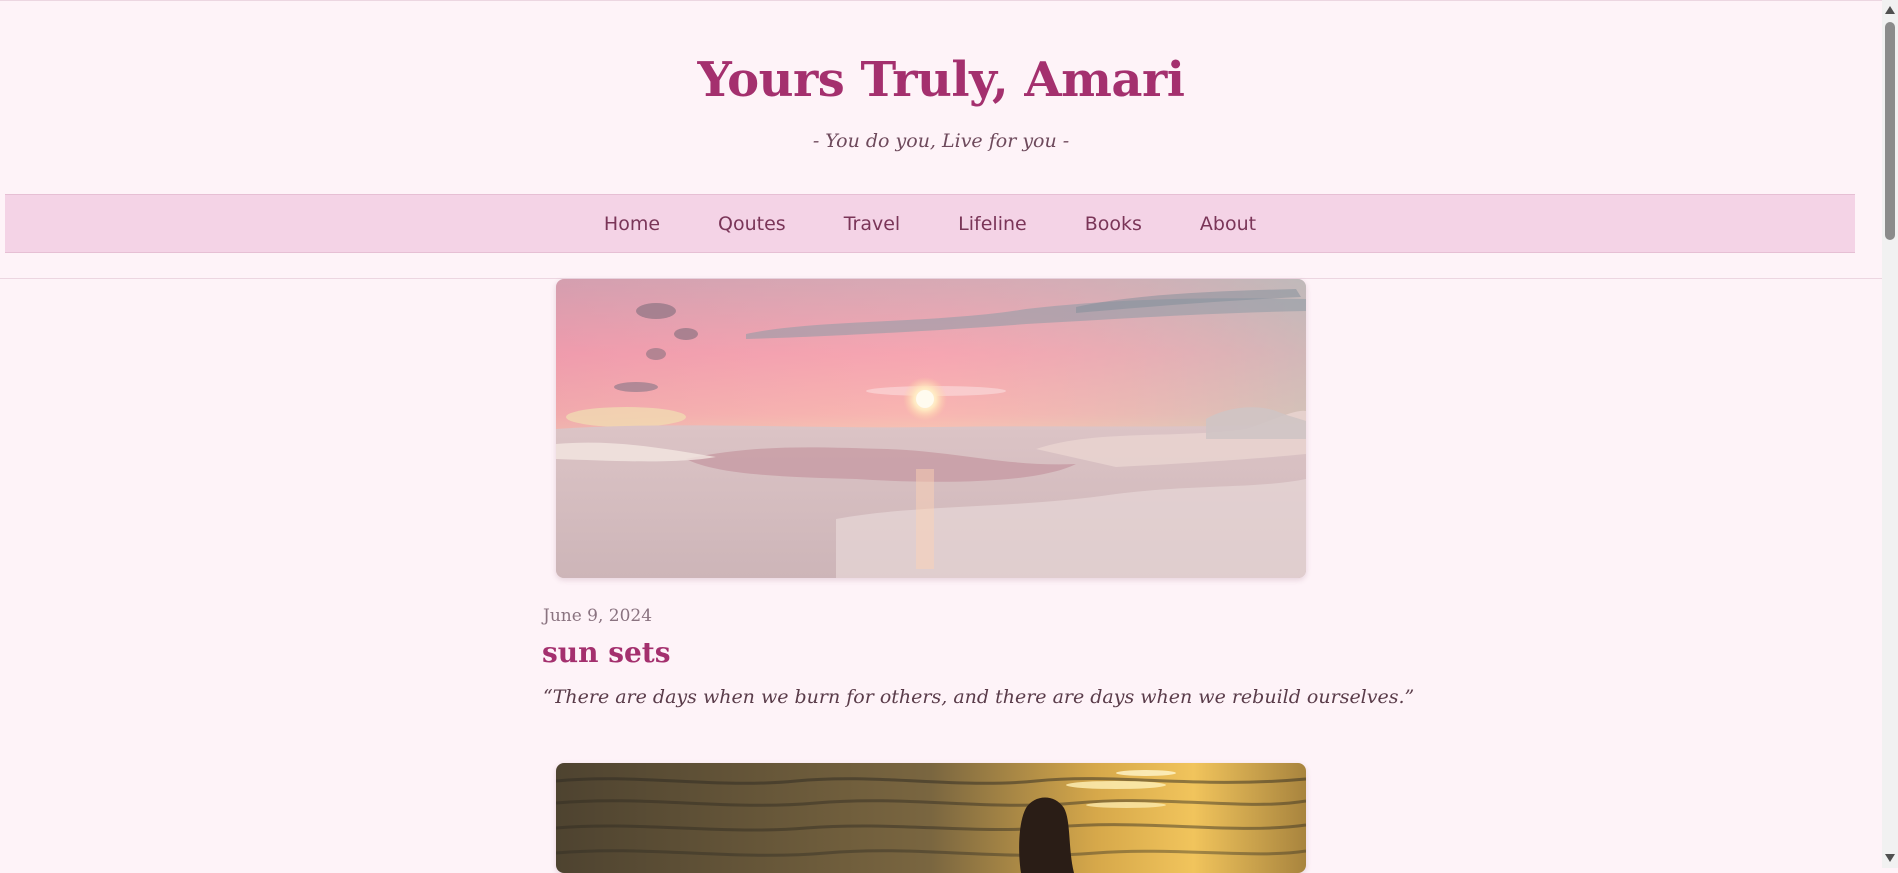  What do you see at coordinates (606, 652) in the screenshot?
I see `post-title-link: sun sets` at bounding box center [606, 652].